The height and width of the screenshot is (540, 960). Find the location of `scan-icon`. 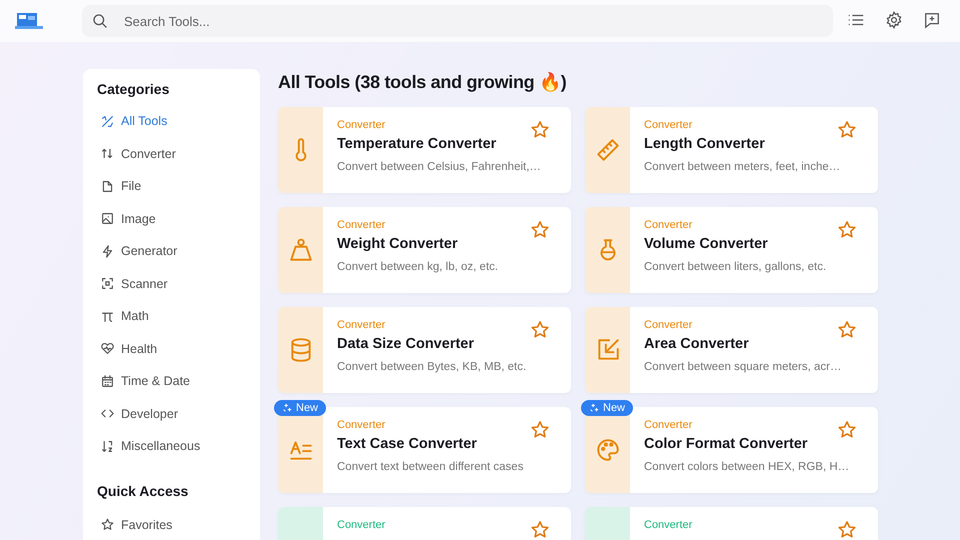

scan-icon is located at coordinates (107, 283).